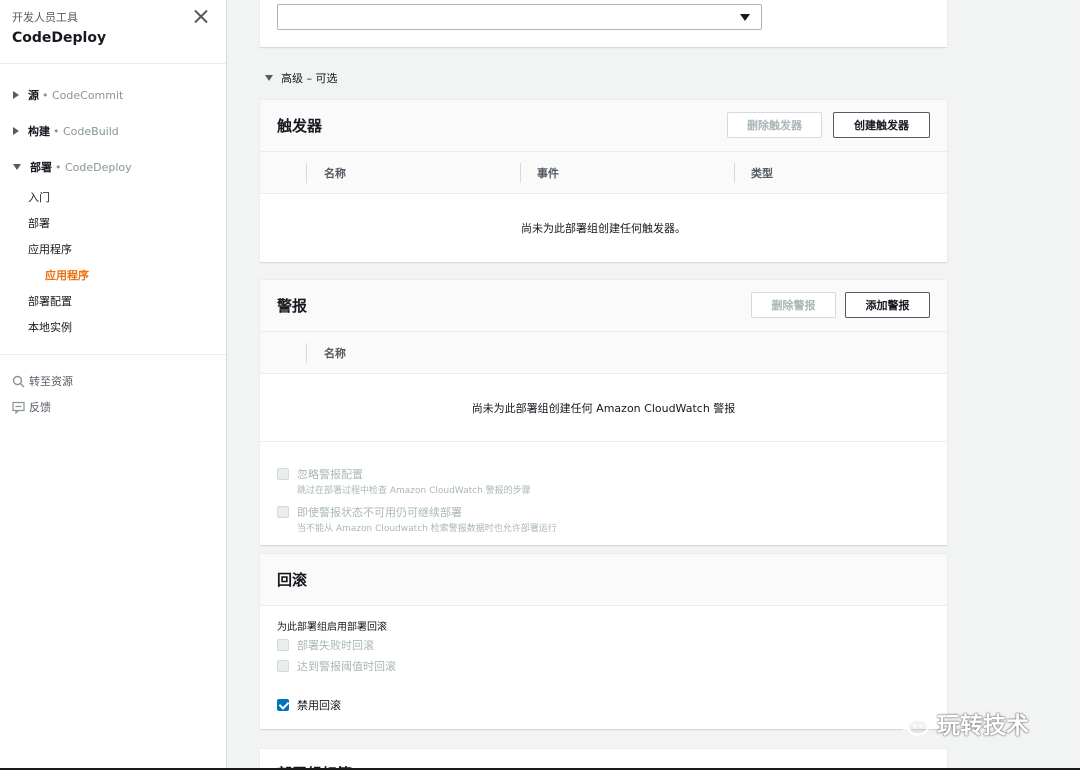  Describe the element at coordinates (762, 173) in the screenshot. I see `column-type: 类型` at that location.